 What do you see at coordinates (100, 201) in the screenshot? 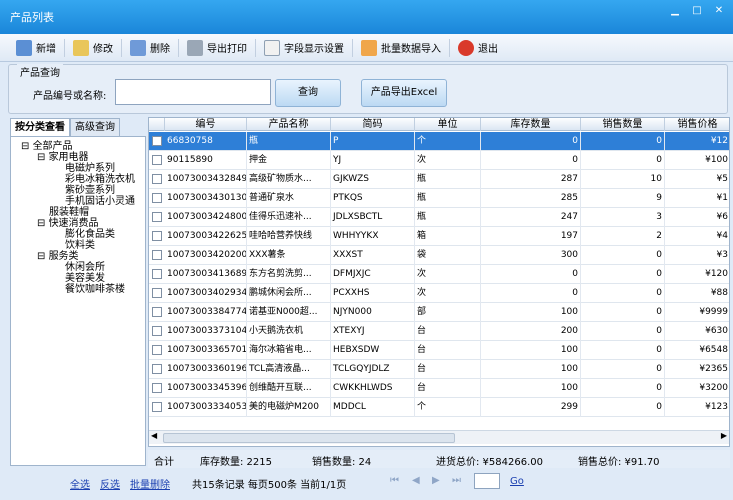
I see `tree-node: 手机固话小灵通` at bounding box center [100, 201].